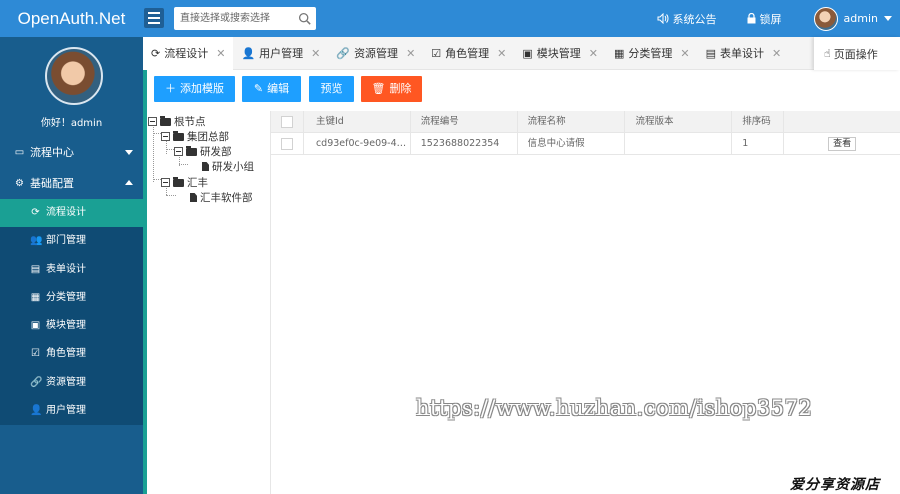  I want to click on sidebar-item-label: 资源管理, so click(66, 382).